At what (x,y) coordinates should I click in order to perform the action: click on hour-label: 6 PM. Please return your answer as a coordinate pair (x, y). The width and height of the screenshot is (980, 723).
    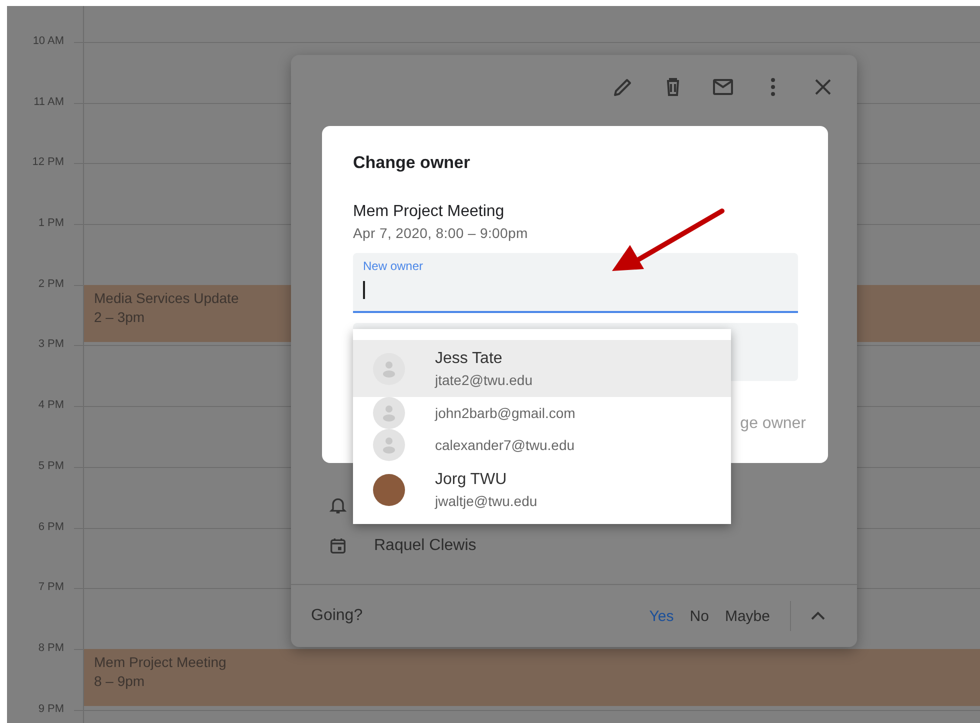
    Looking at the image, I should click on (50, 527).